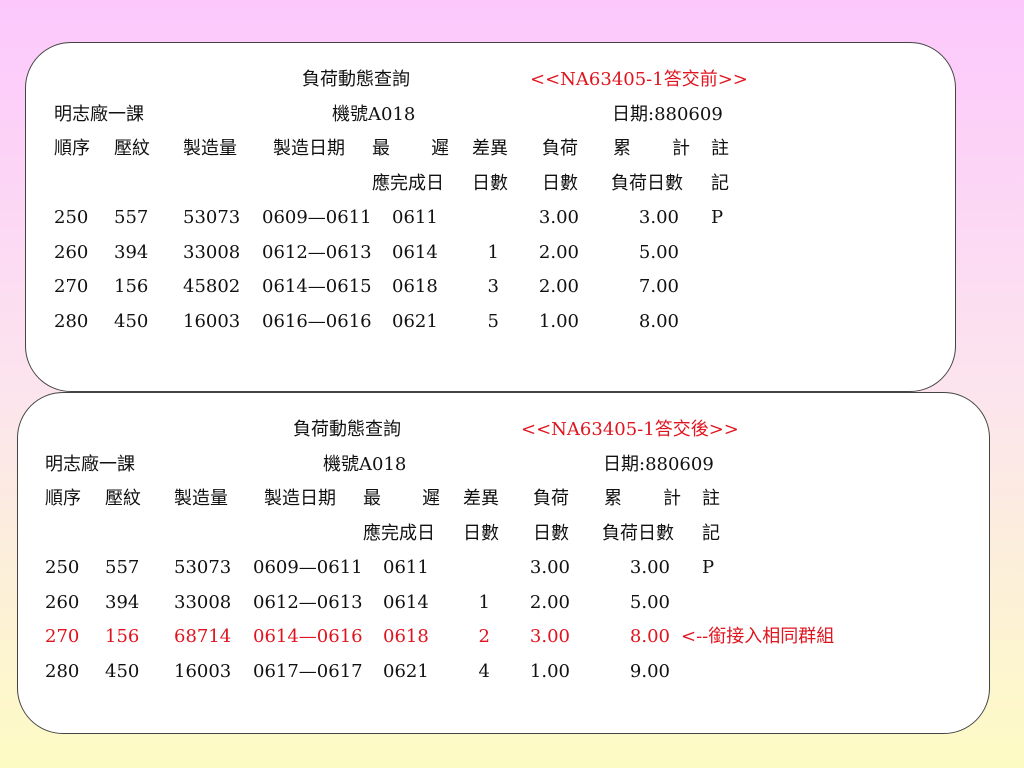 The height and width of the screenshot is (768, 1024). Describe the element at coordinates (317, 321) in the screenshot. I see `cell-mfg-date: 0616—0616` at that location.